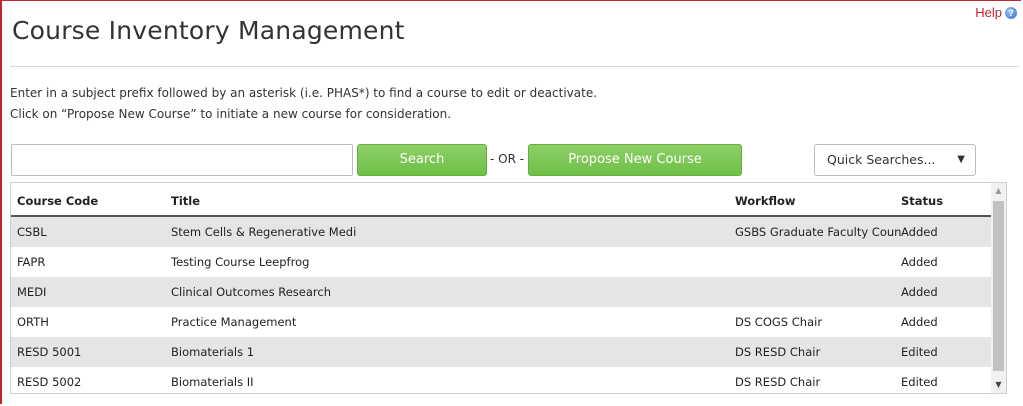  What do you see at coordinates (212, 382) in the screenshot?
I see `course-title-cell: Biomaterials II` at bounding box center [212, 382].